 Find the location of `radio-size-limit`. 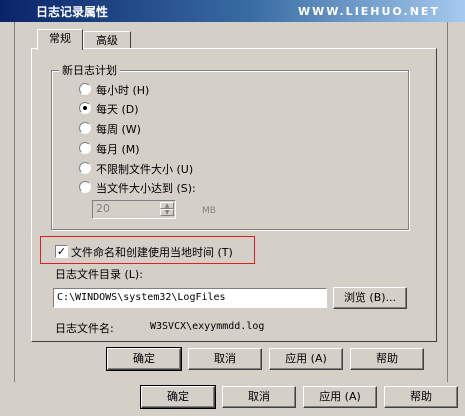

radio-size-limit is located at coordinates (85, 187).